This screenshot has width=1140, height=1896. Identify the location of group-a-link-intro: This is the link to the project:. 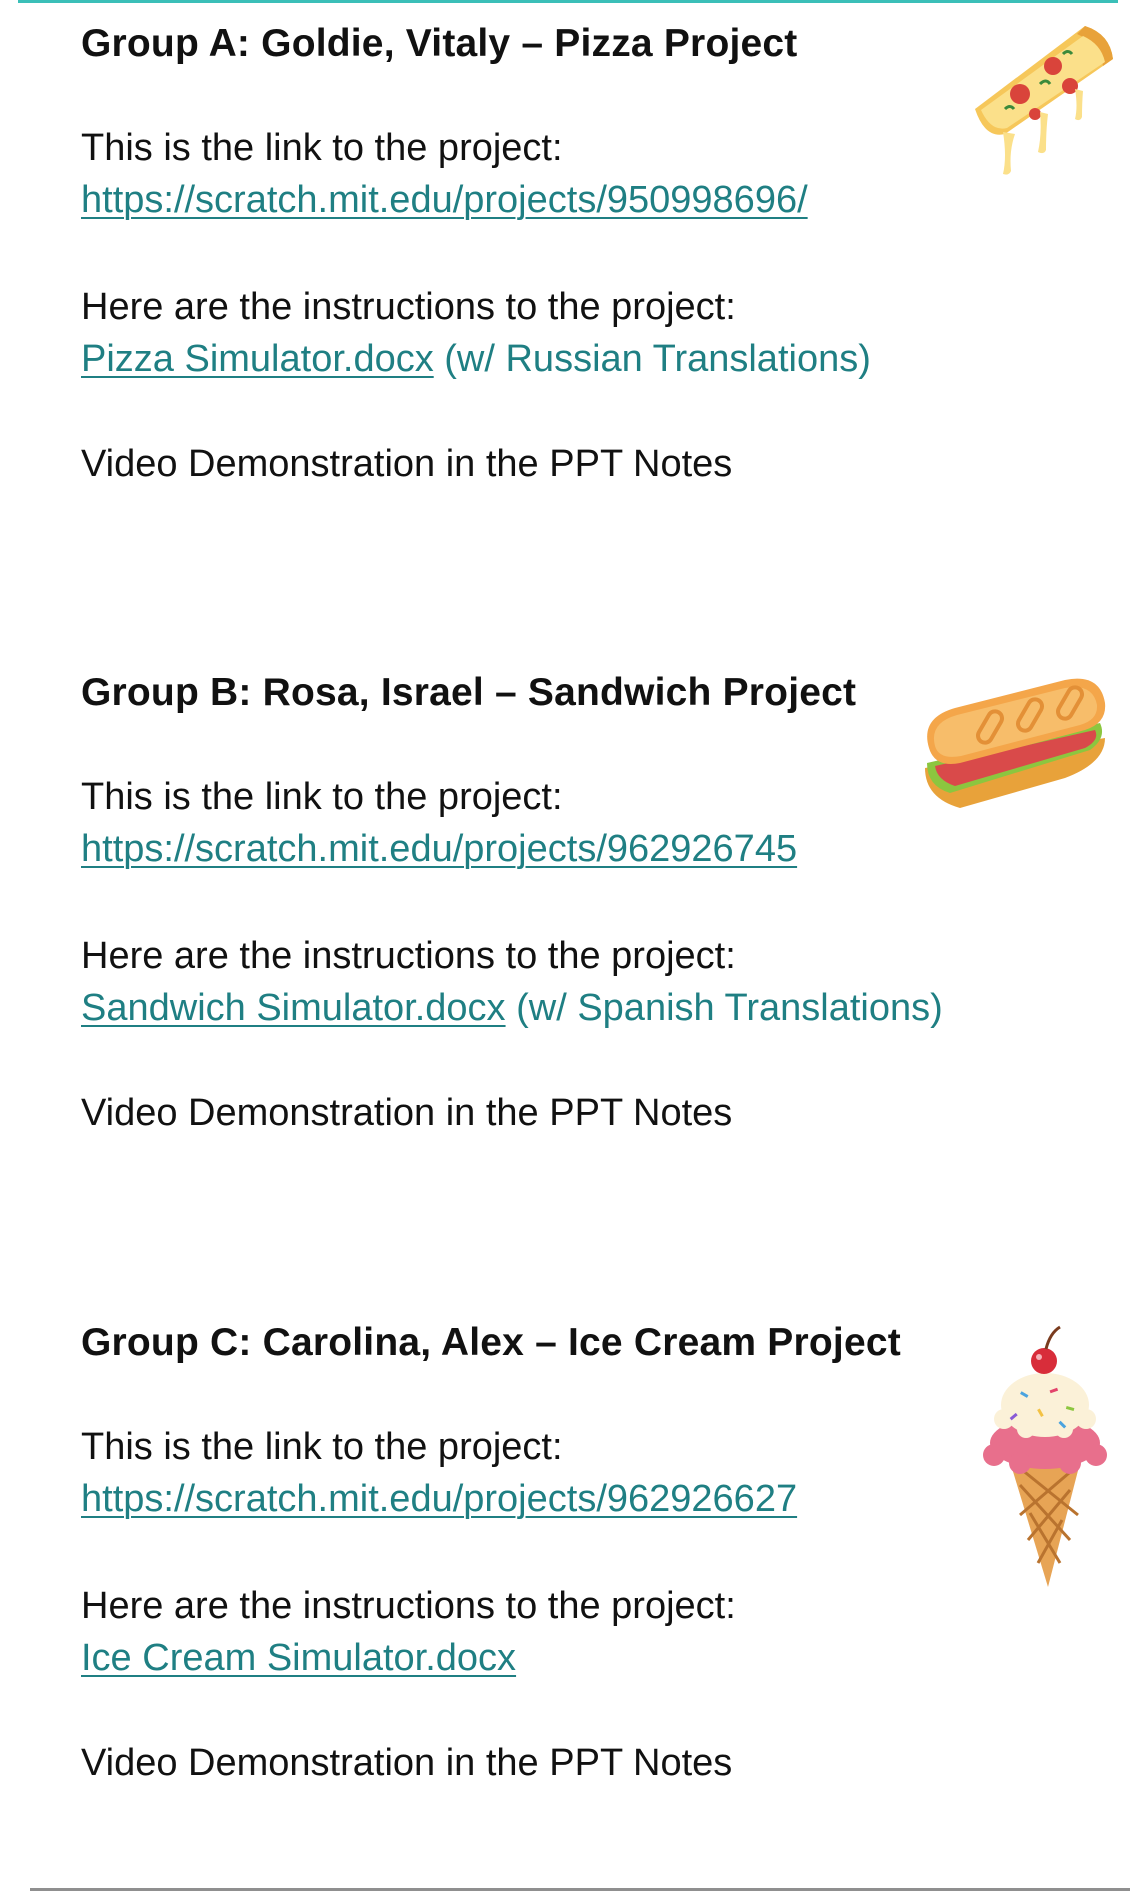
(322, 148).